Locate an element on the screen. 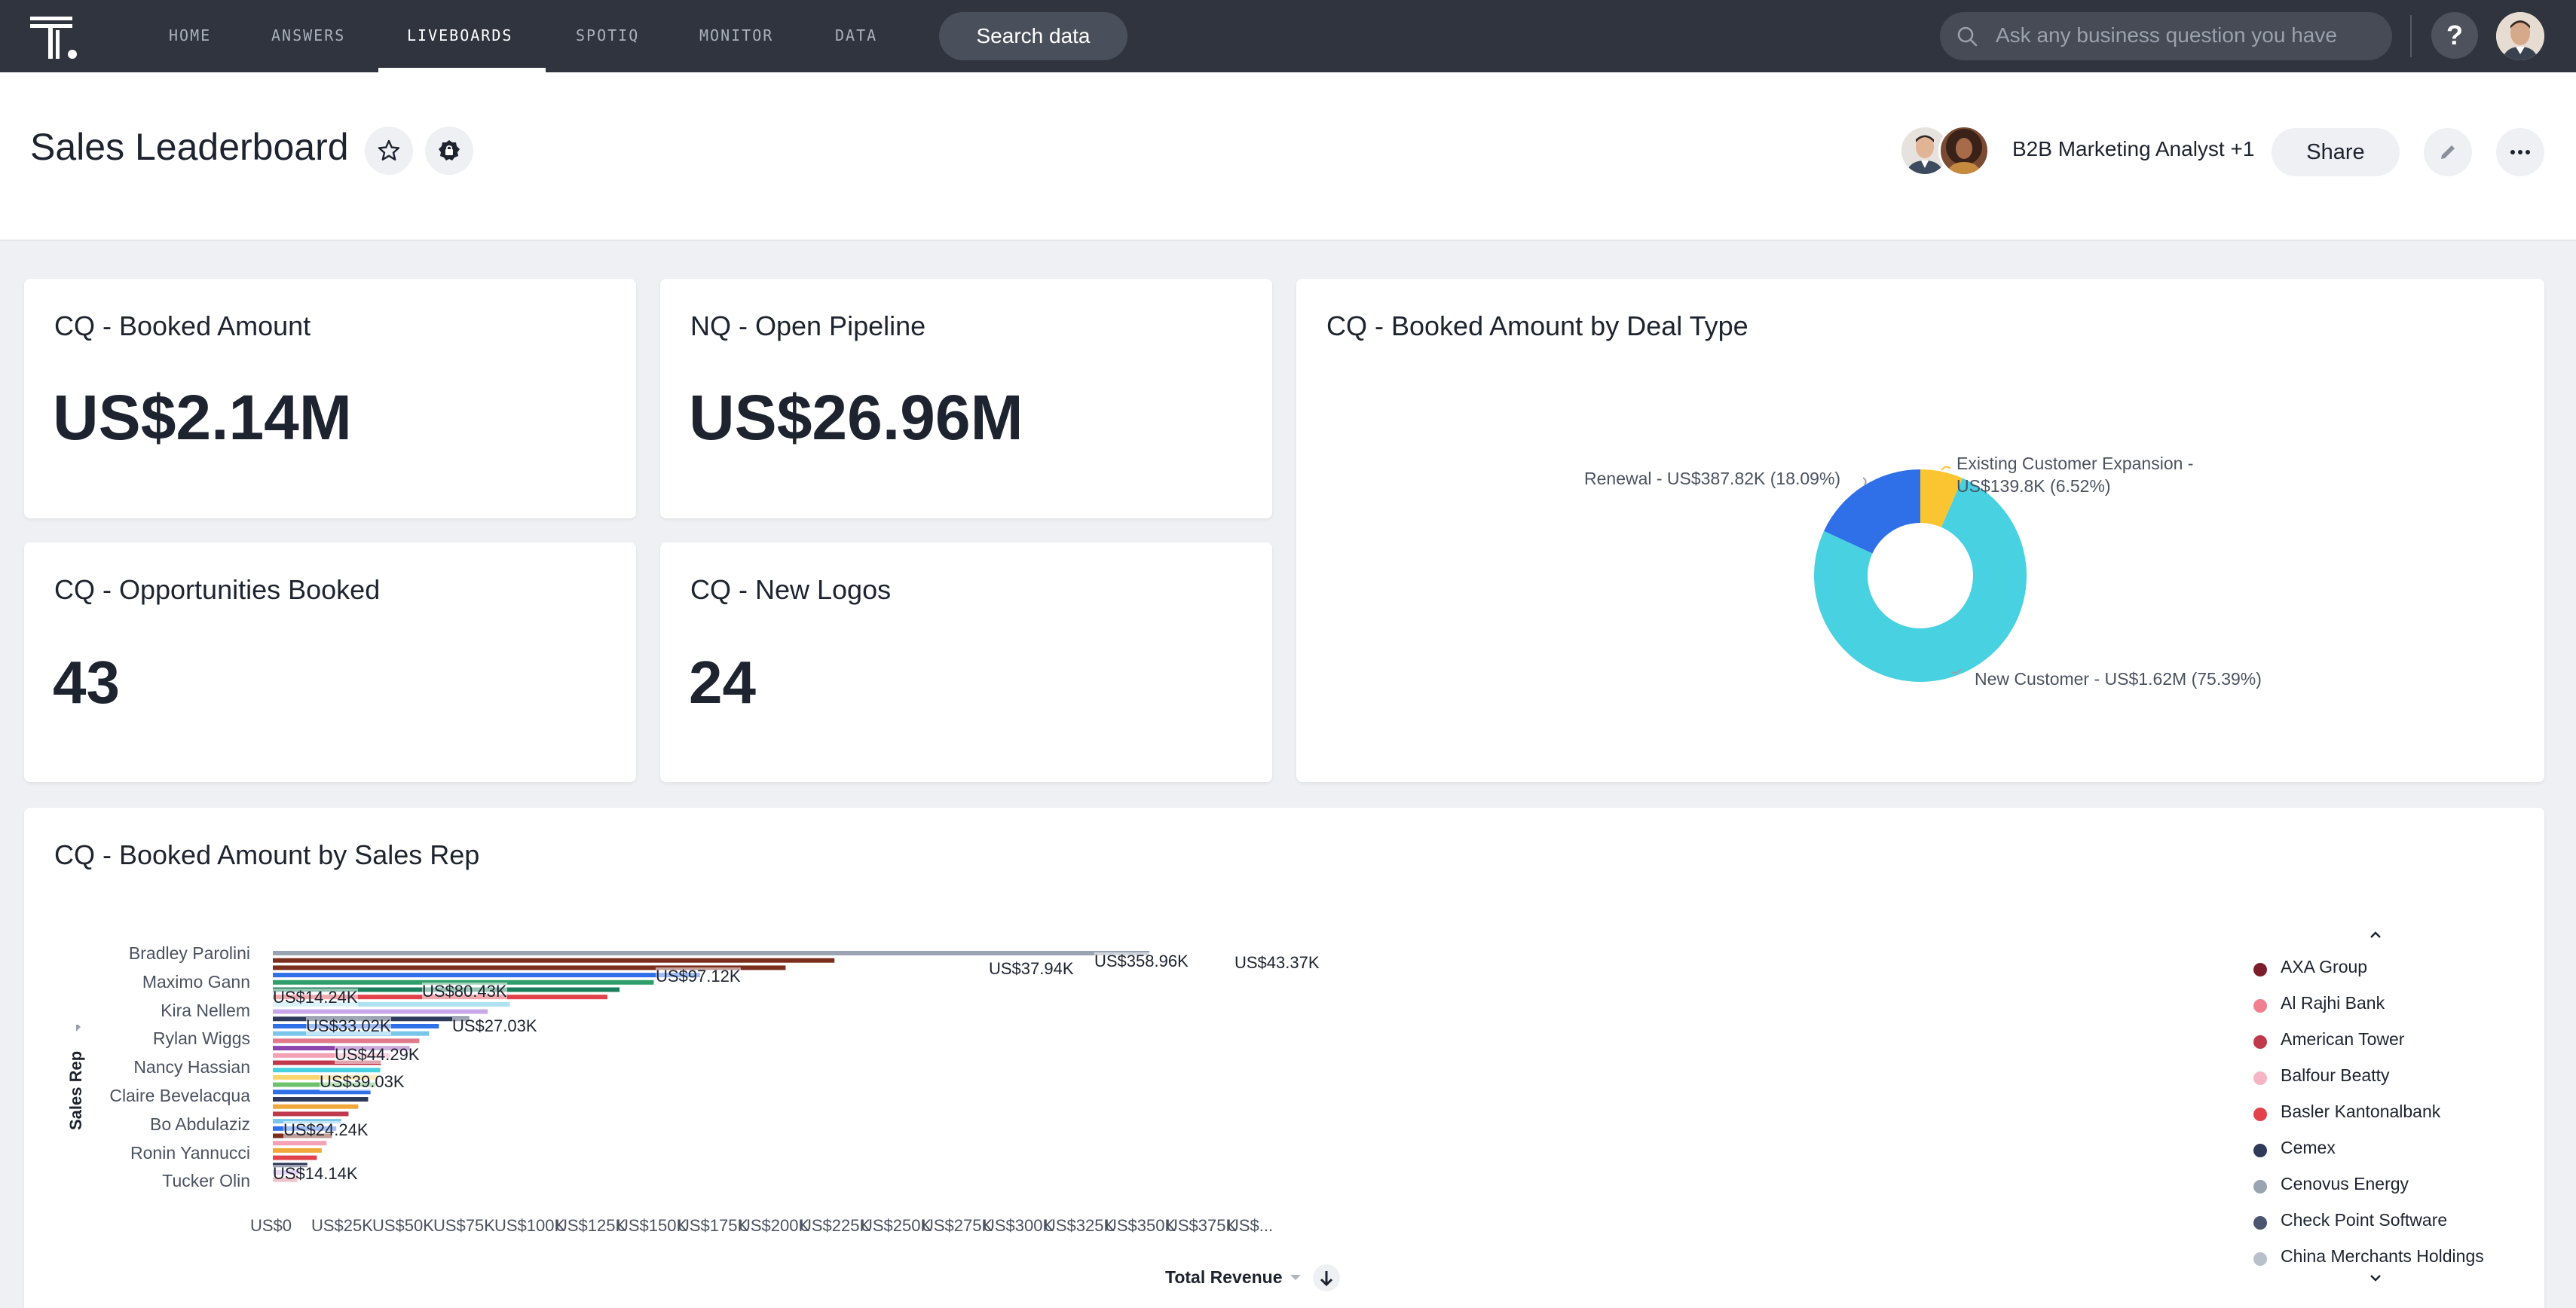  legend-label: Basler Kantonalbank is located at coordinates (2361, 1111).